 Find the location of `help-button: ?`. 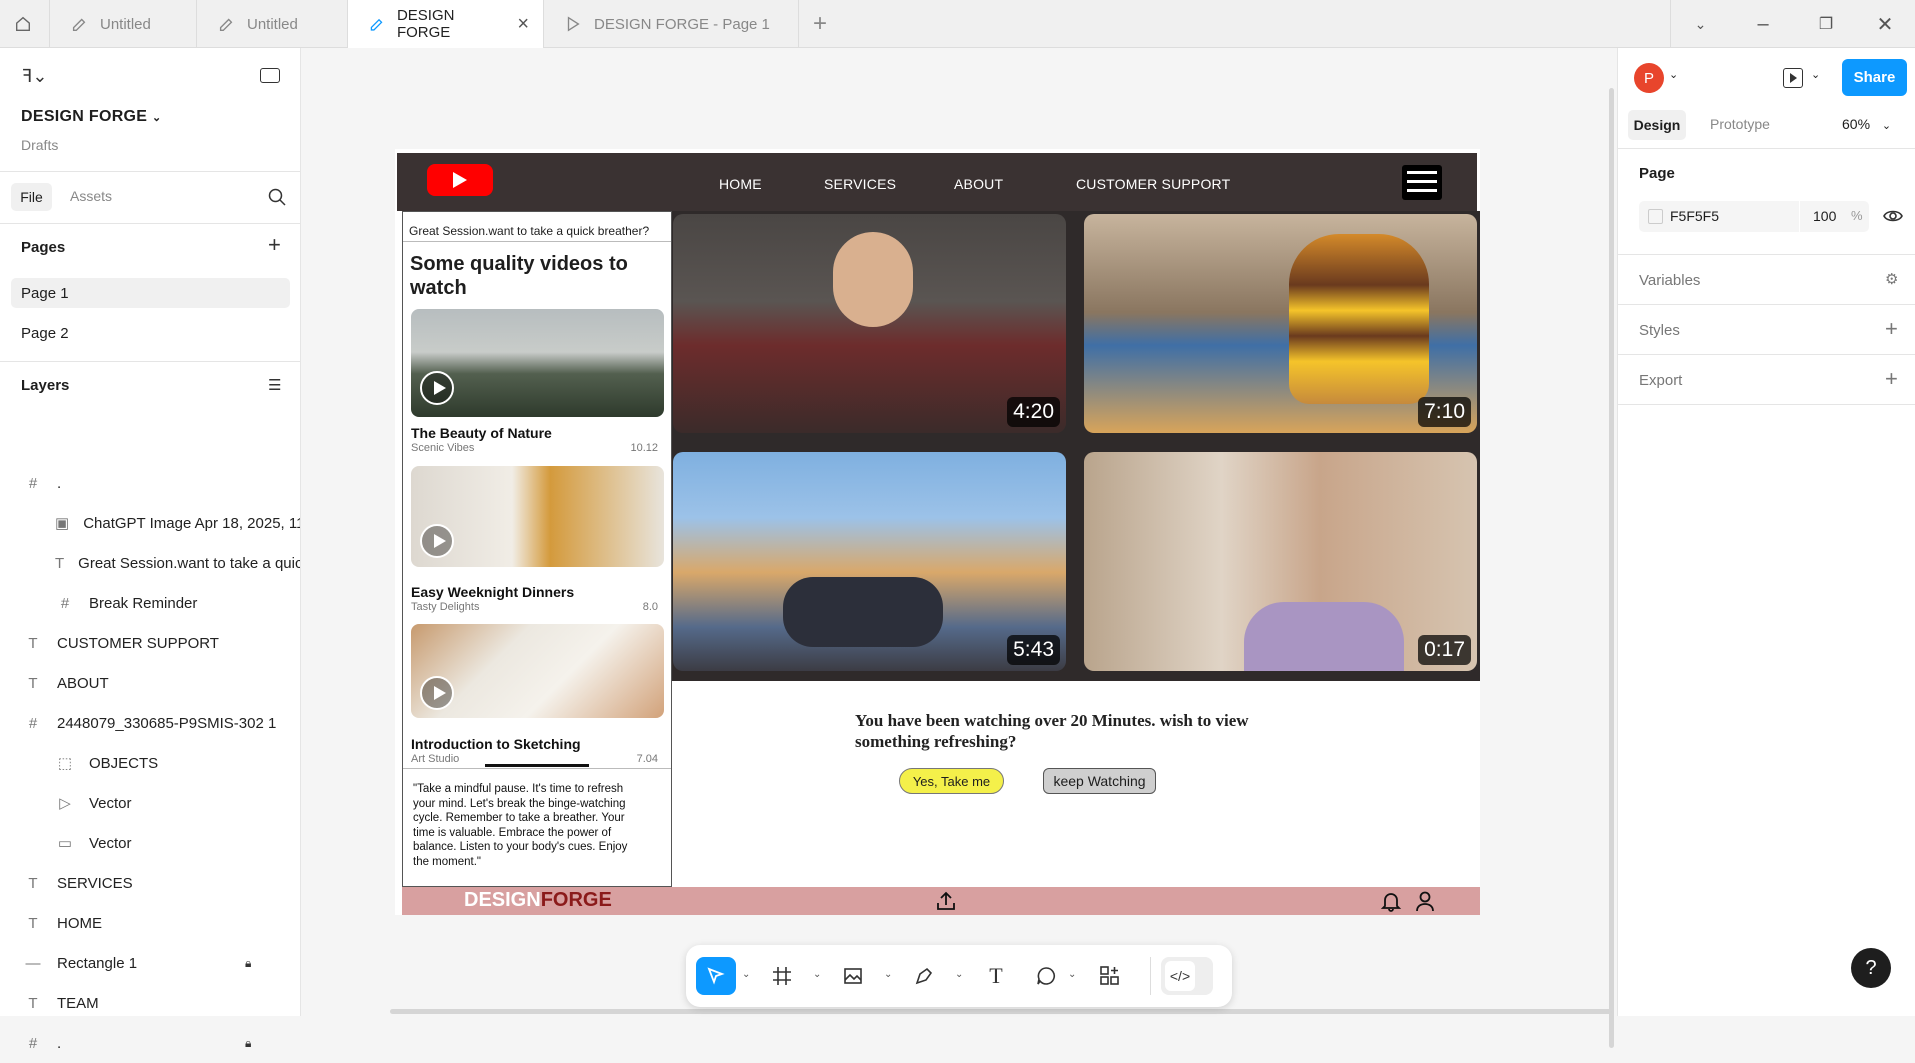

help-button: ? is located at coordinates (1871, 968).